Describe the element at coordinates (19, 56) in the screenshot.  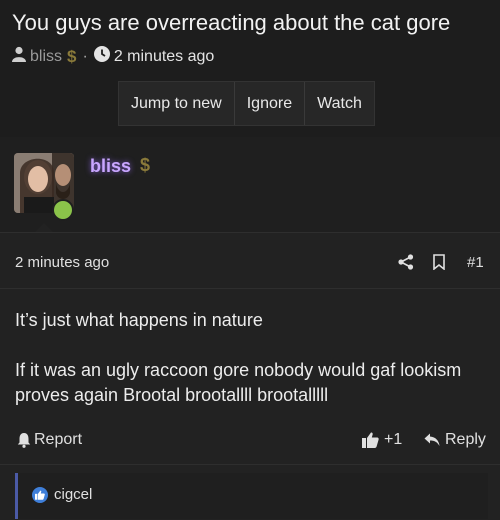
I see `user-icon` at that location.